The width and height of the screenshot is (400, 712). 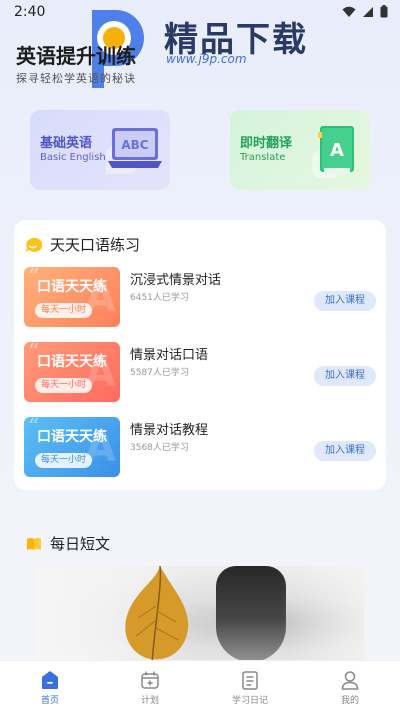 I want to click on card-subtitle: Translate, so click(x=263, y=157).